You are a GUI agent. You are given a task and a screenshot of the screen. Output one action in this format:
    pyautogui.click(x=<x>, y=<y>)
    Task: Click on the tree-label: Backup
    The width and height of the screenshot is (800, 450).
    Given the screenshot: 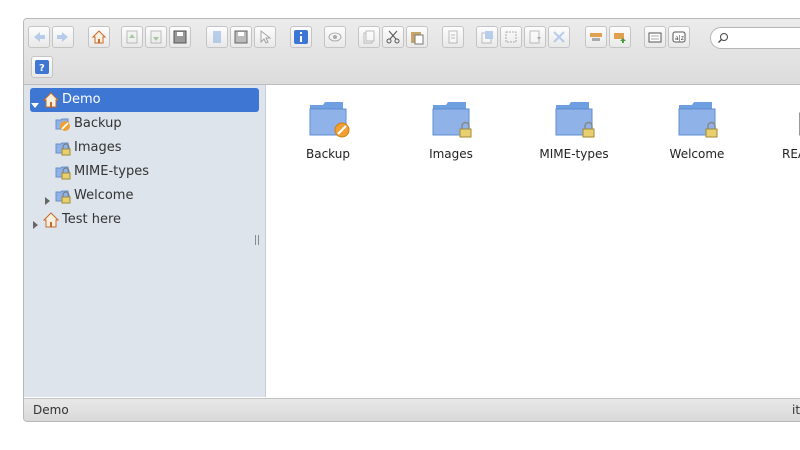 What is the action you would take?
    pyautogui.click(x=98, y=123)
    